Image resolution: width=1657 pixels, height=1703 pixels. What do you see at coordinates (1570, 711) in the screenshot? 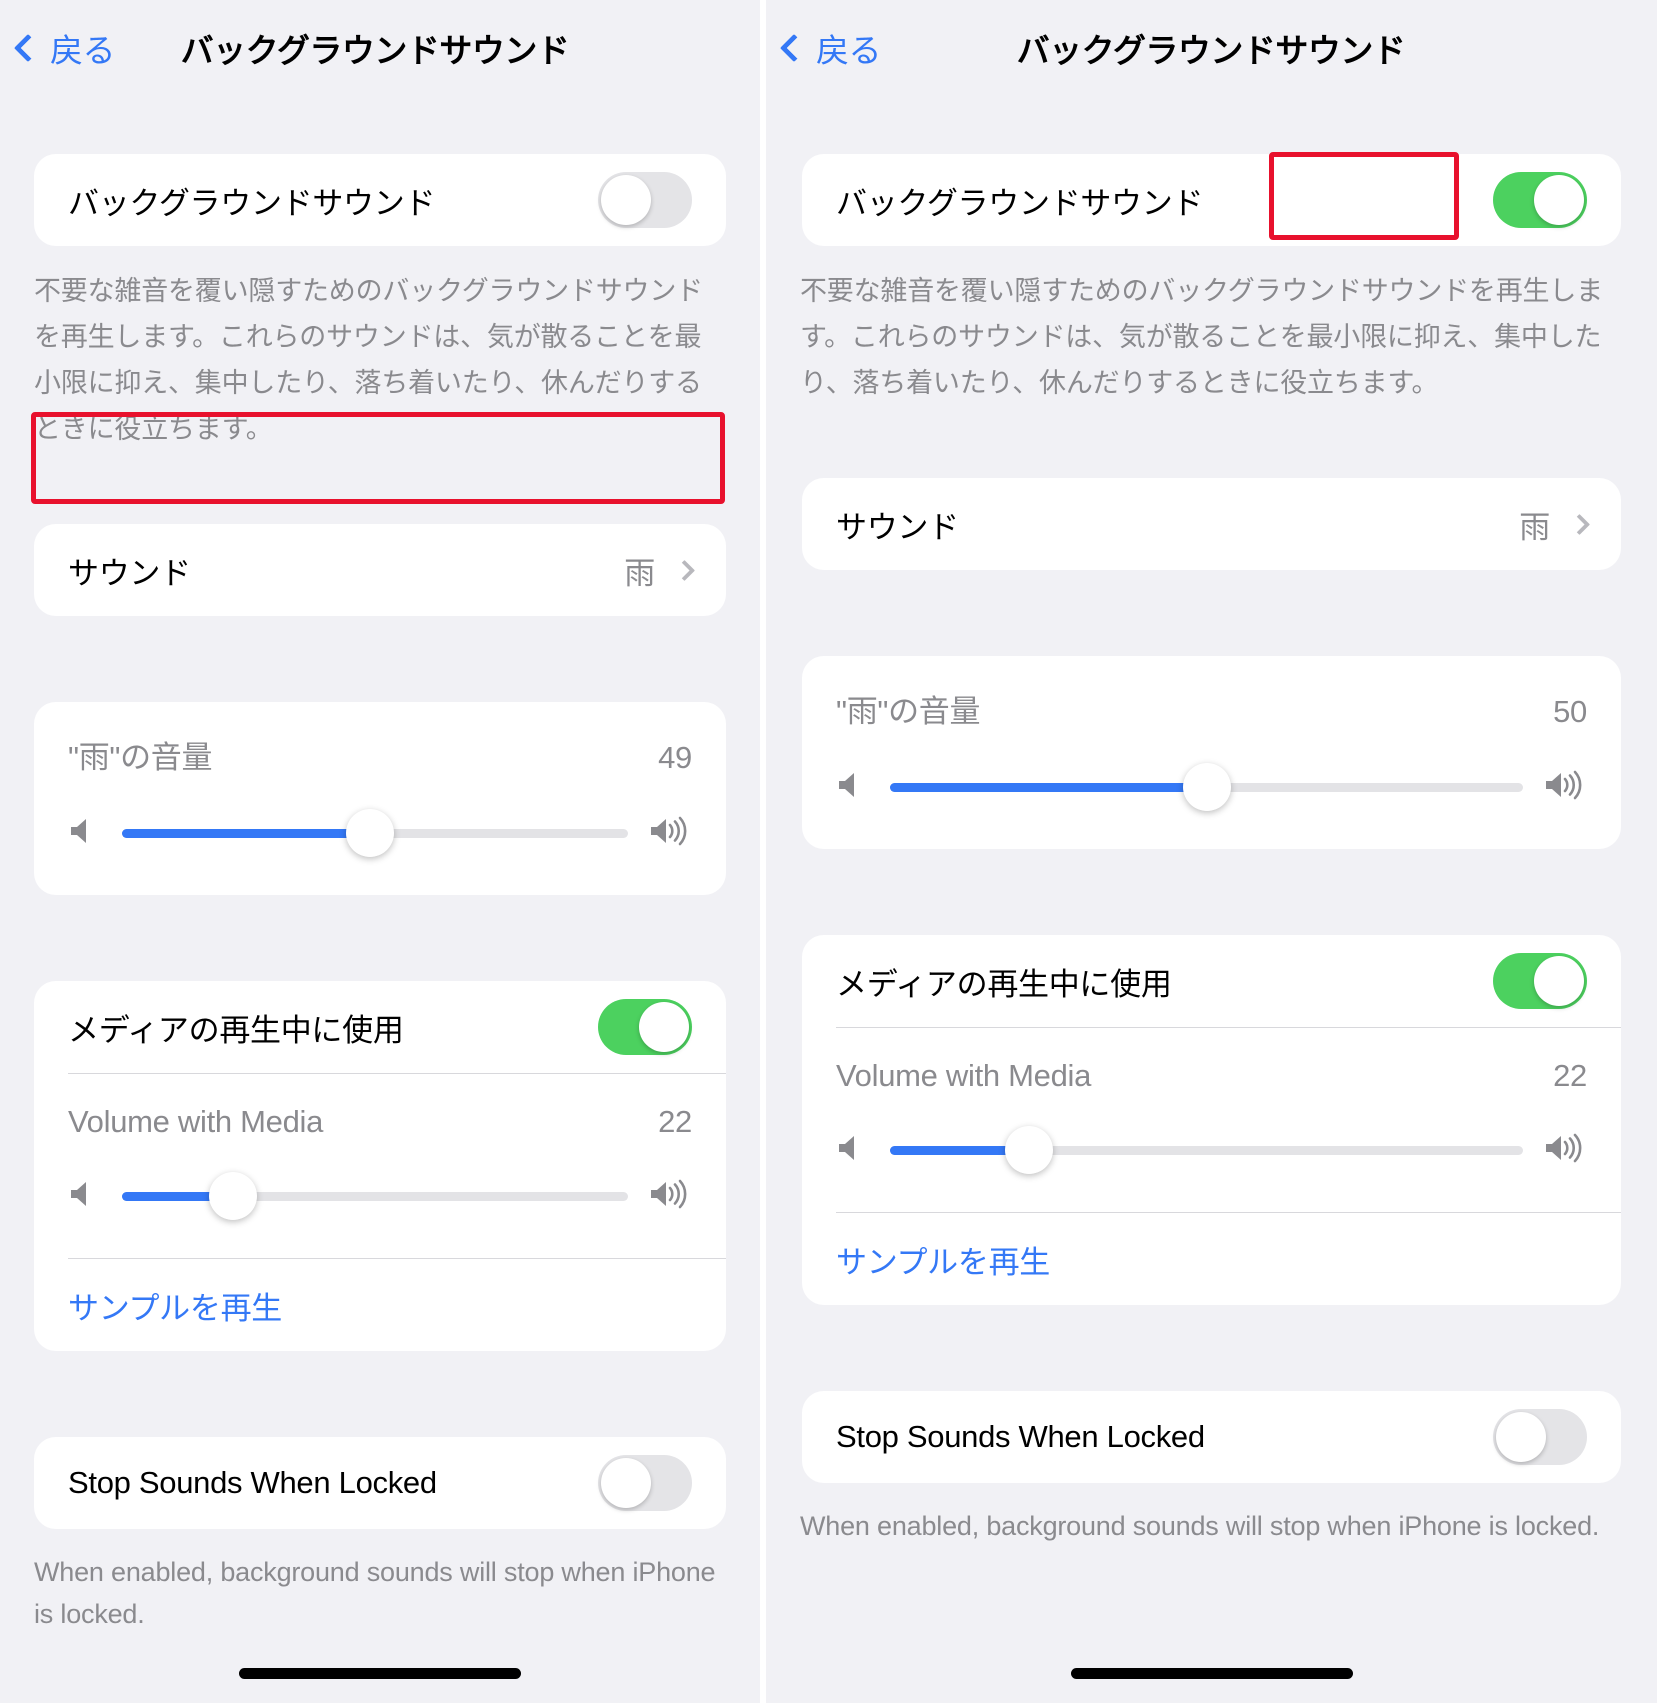
I see `sound-volume-value: 50` at bounding box center [1570, 711].